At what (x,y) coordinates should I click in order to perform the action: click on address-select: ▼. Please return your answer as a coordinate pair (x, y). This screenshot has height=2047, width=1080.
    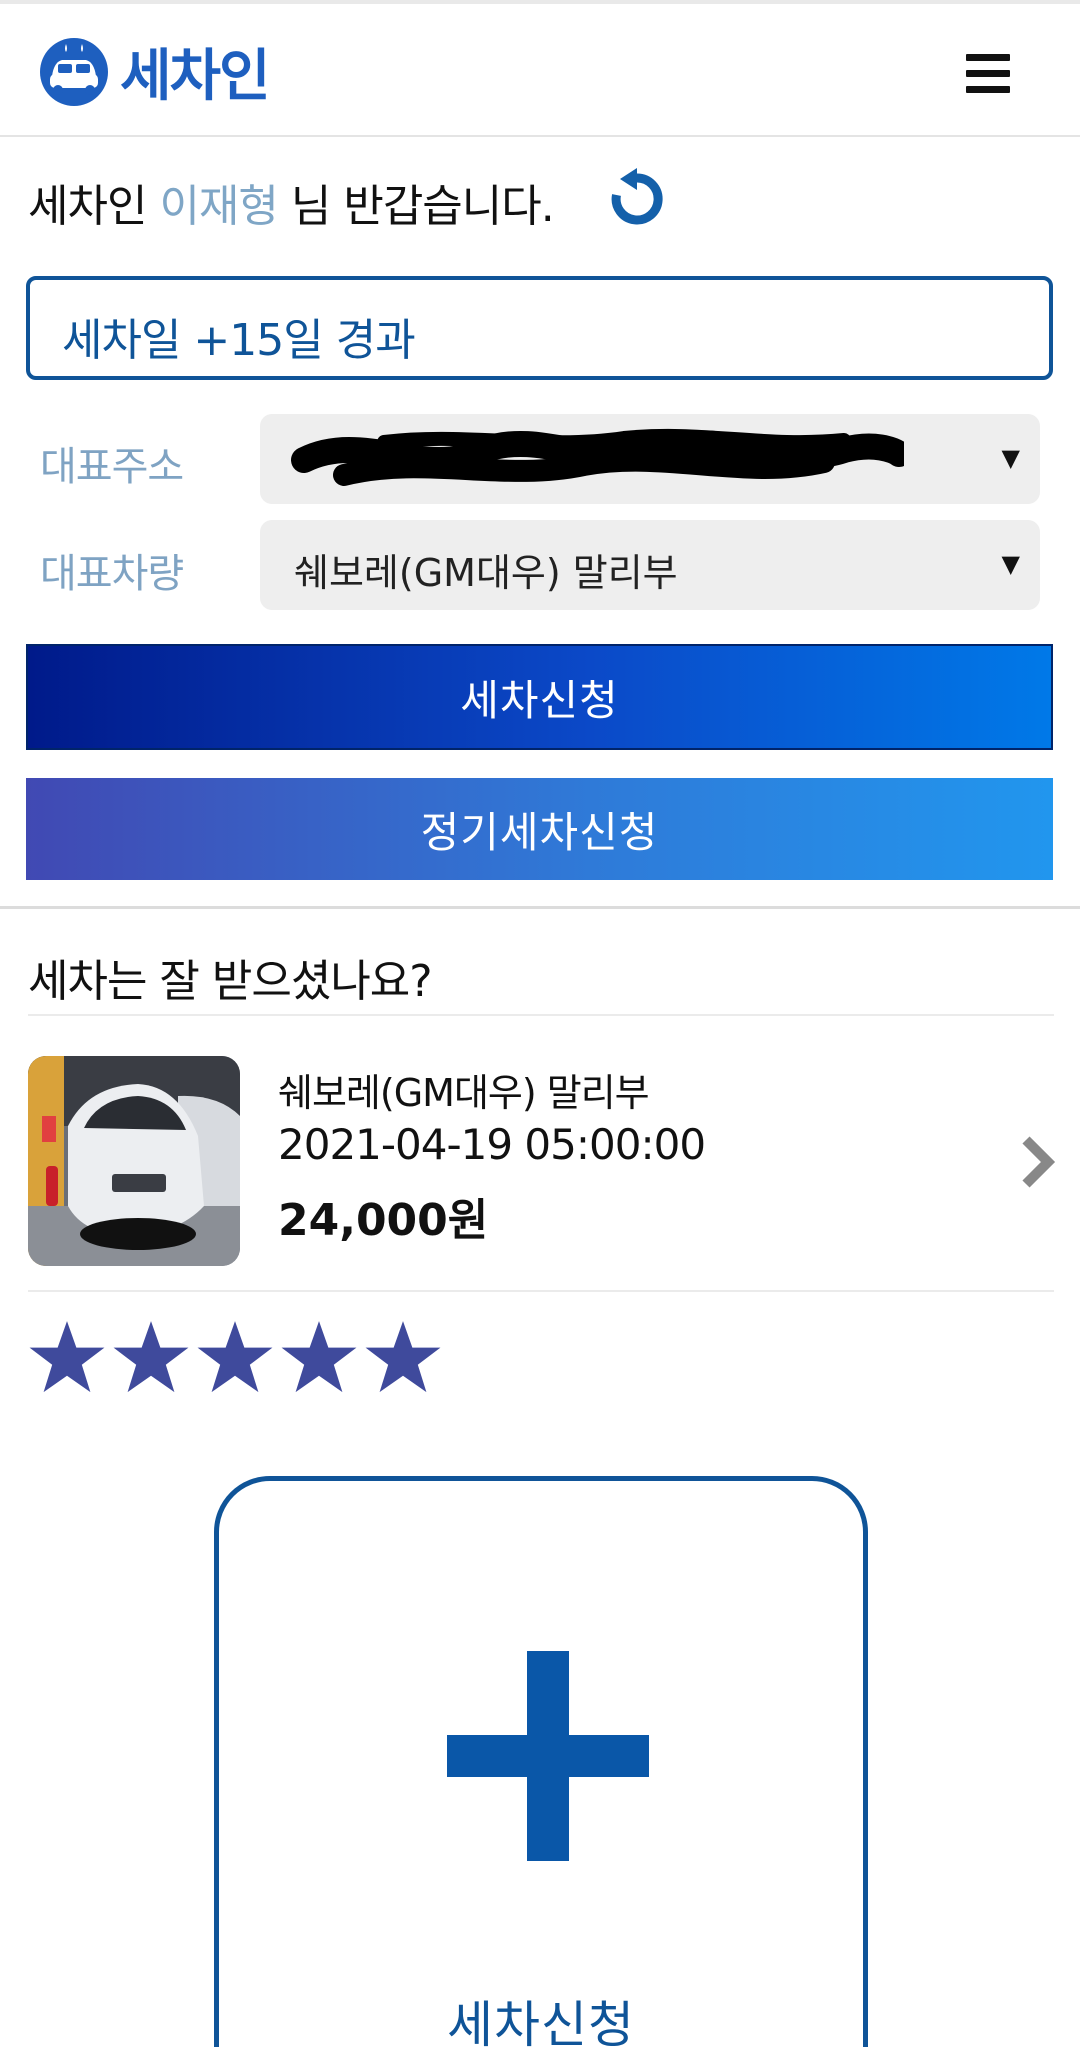
    Looking at the image, I should click on (650, 459).